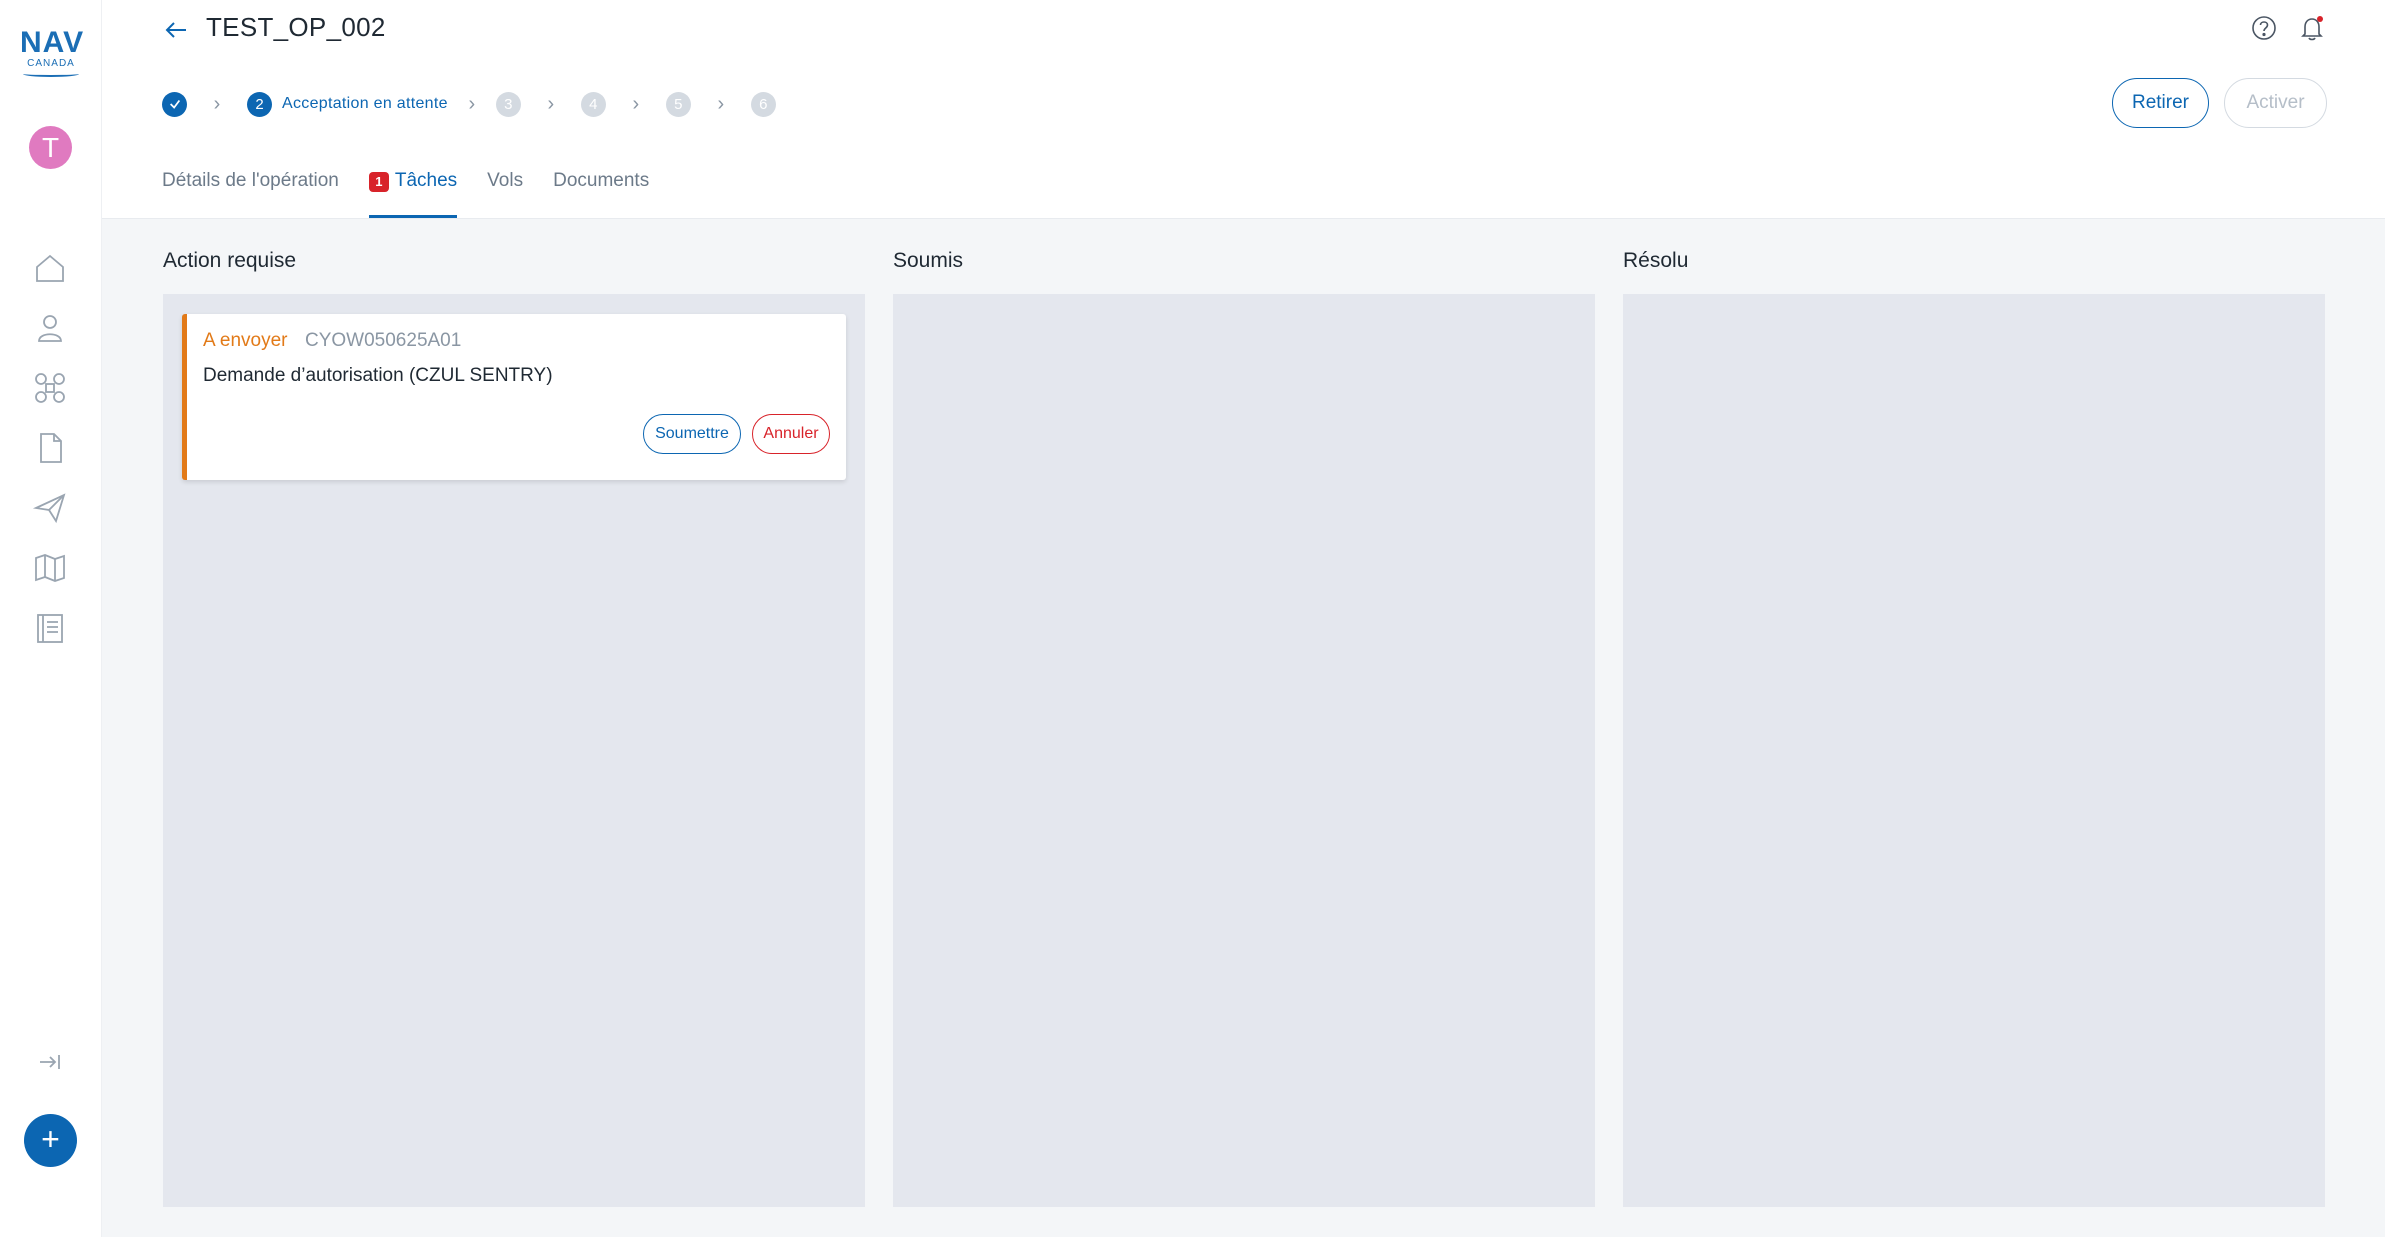  I want to click on page-title: TEST_OP_002, so click(296, 27).